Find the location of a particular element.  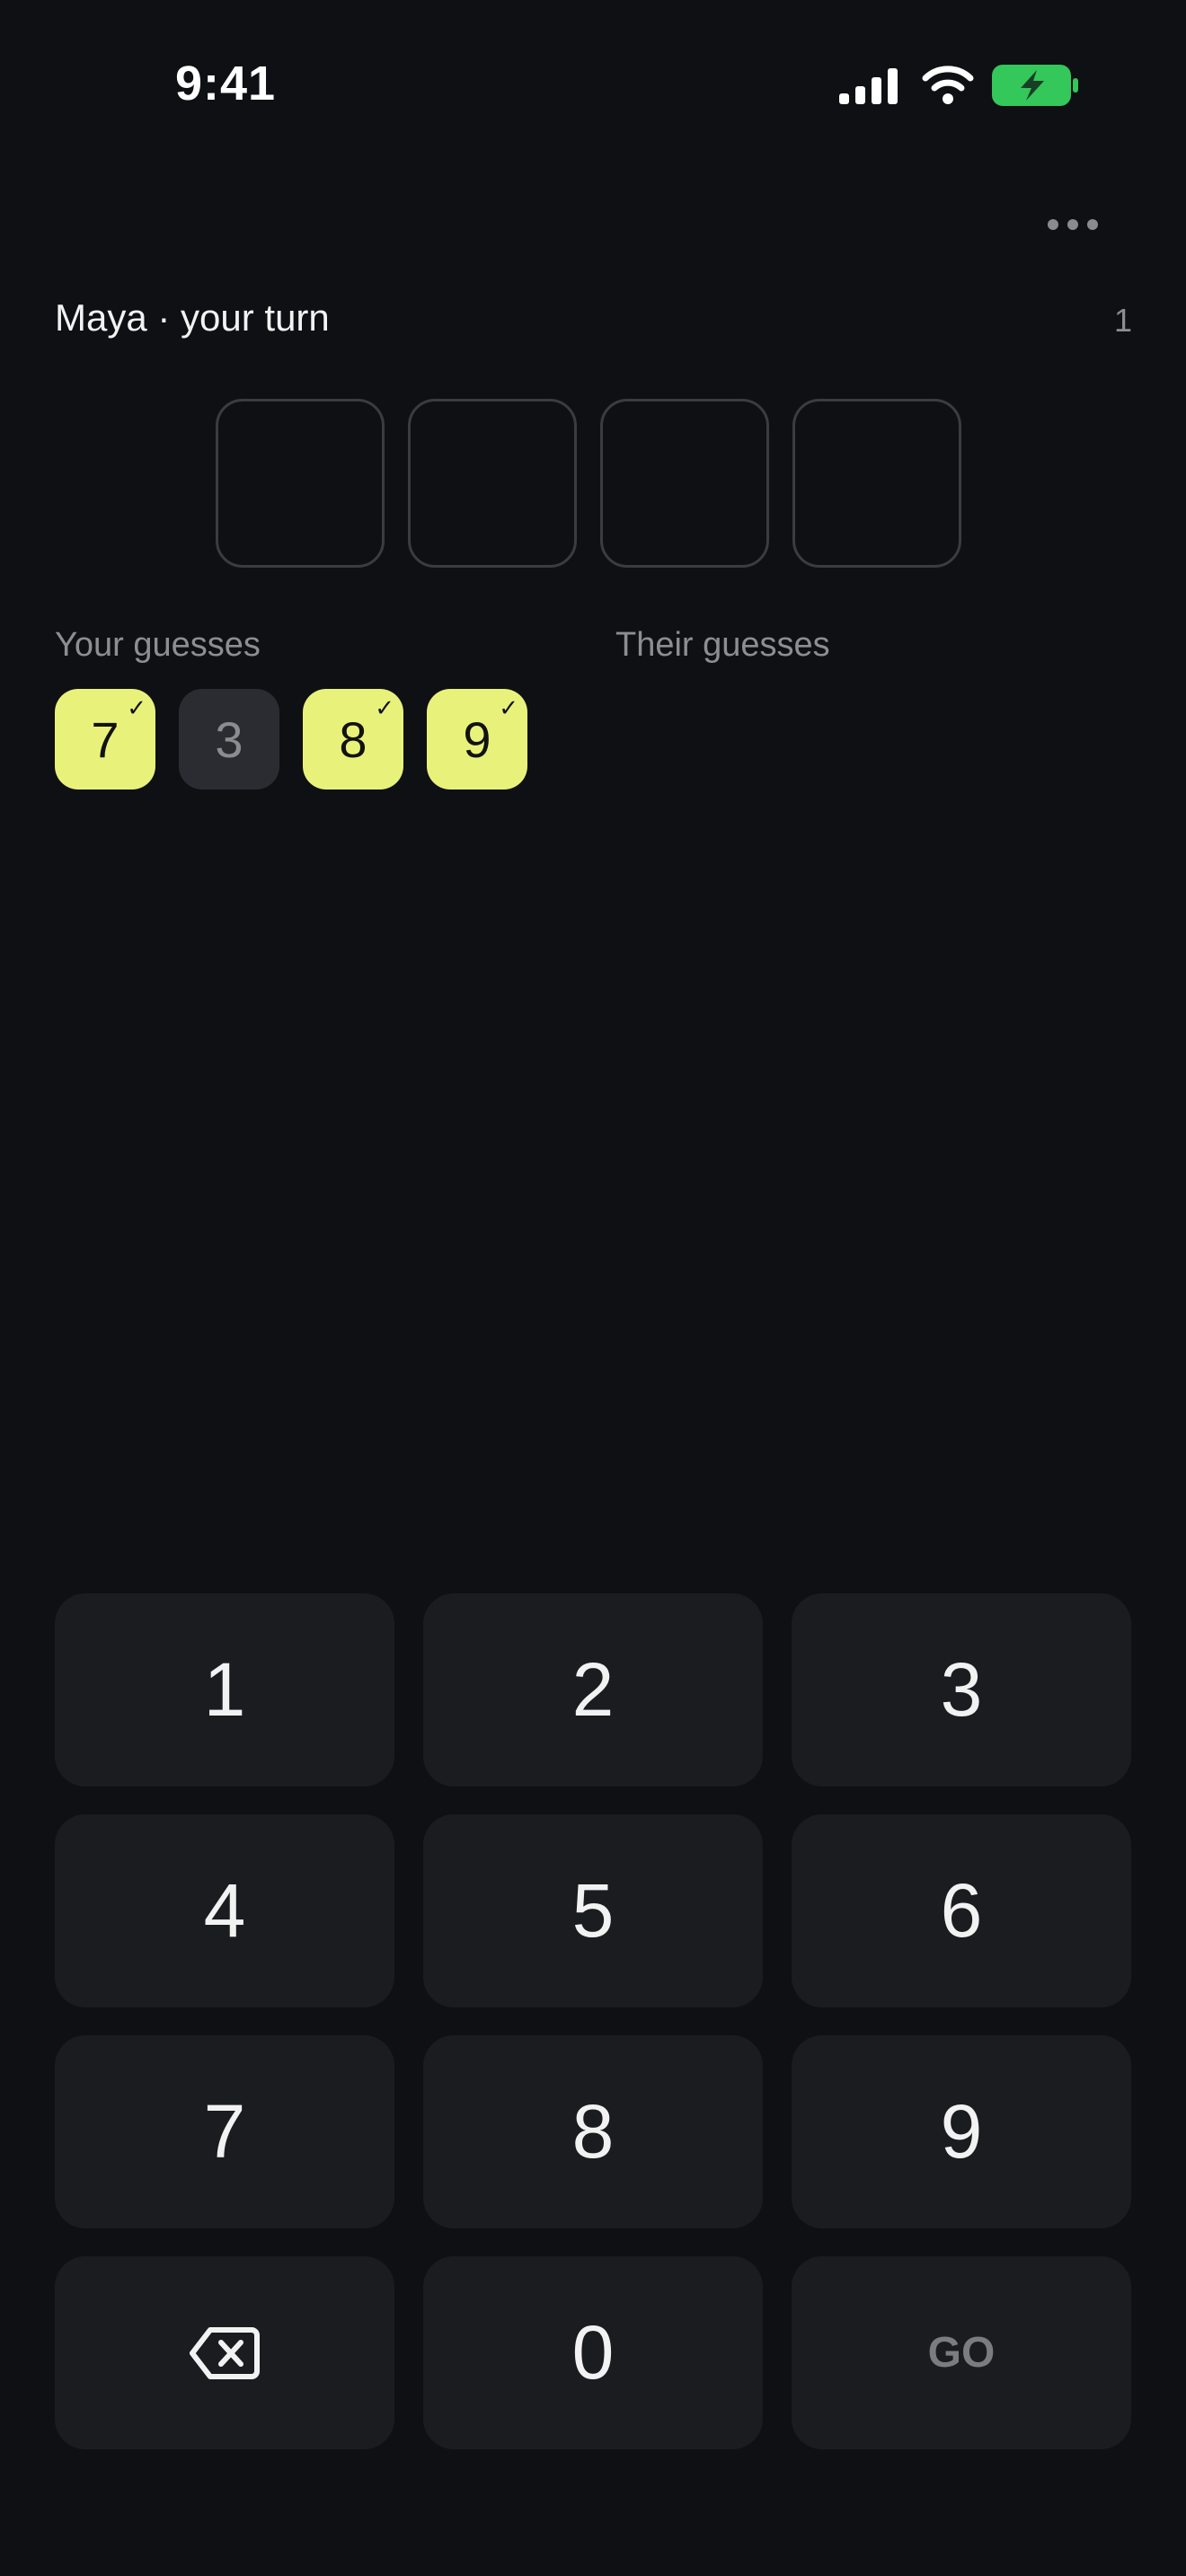

battery-charging-icon is located at coordinates (1035, 85).